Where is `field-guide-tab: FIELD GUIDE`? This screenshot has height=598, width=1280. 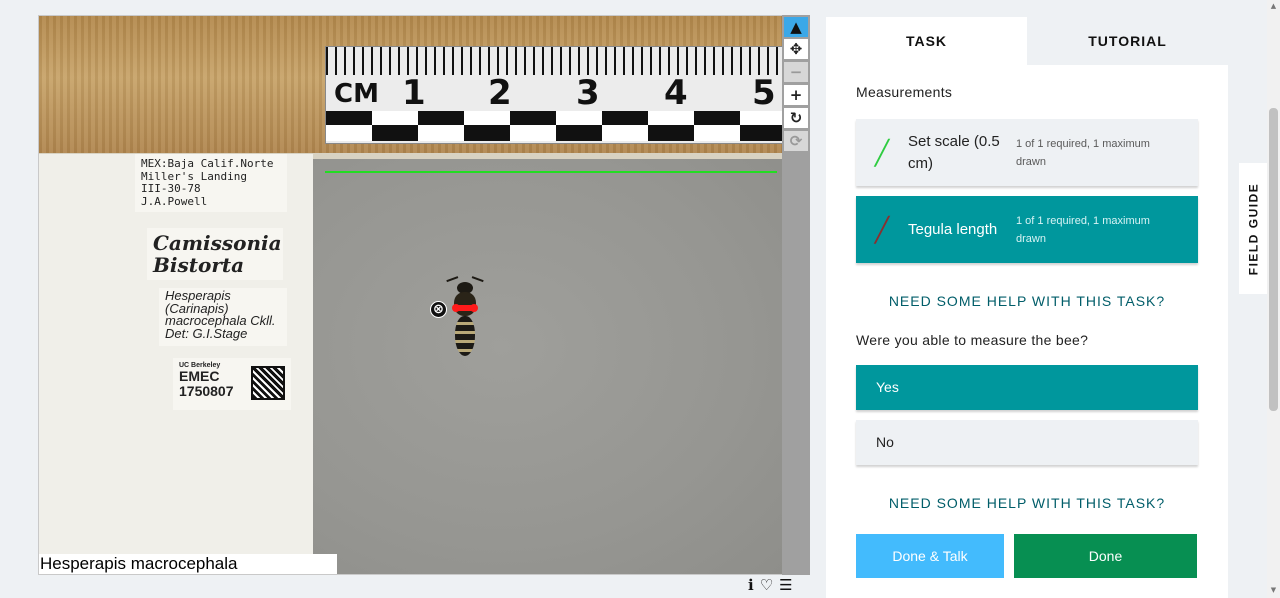 field-guide-tab: FIELD GUIDE is located at coordinates (1253, 228).